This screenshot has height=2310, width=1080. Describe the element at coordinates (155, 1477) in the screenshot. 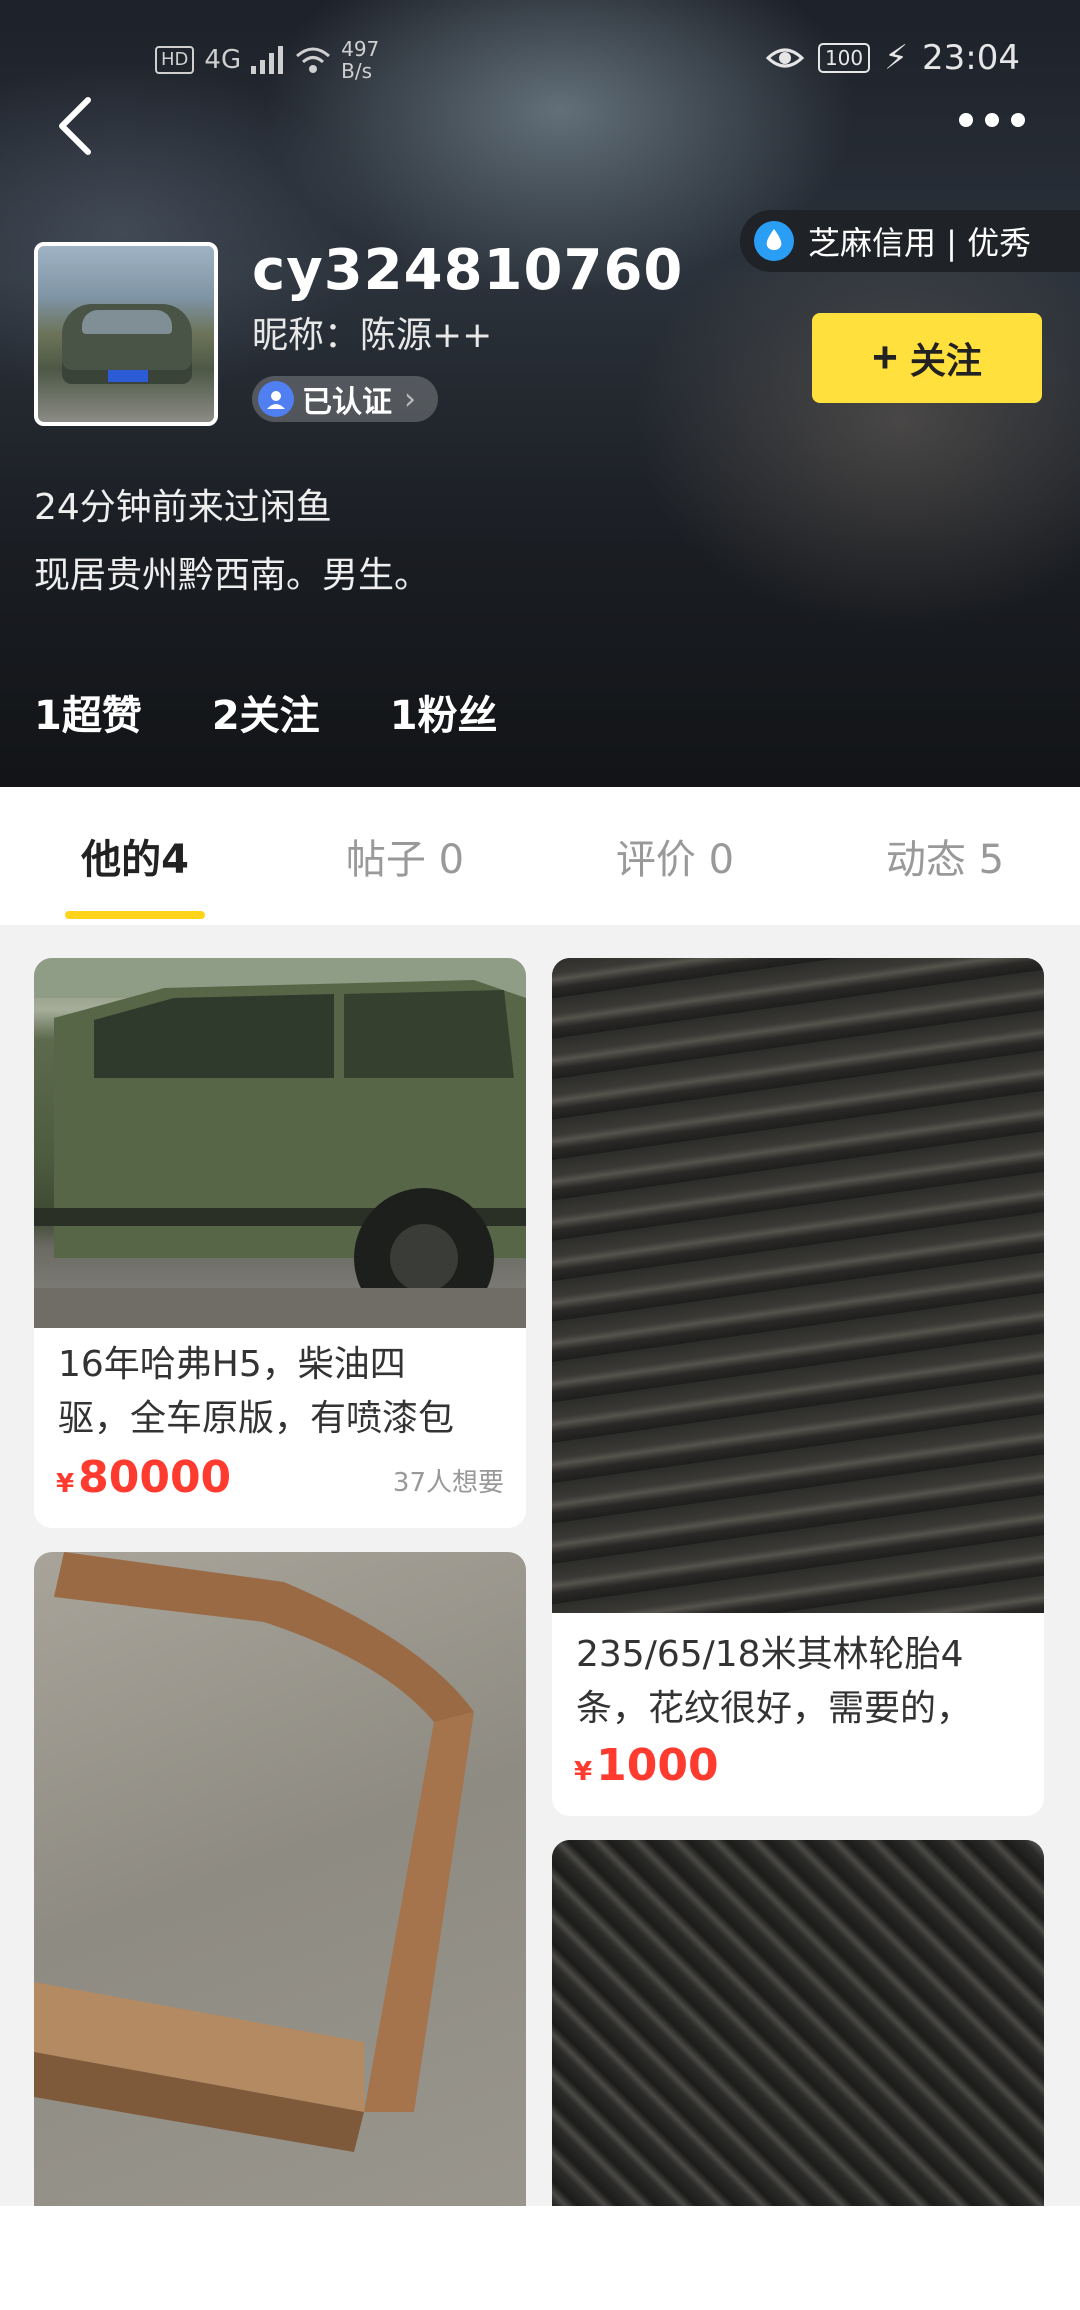

I see `price-value: 80000` at that location.